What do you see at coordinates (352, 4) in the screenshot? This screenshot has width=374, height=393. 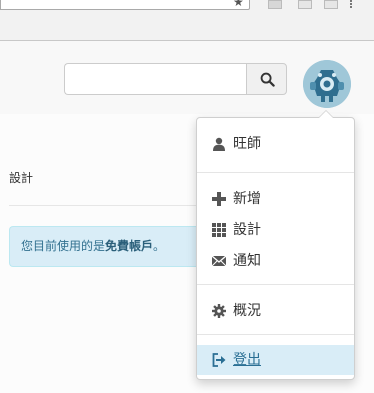 I see `browser-menu-icon` at bounding box center [352, 4].